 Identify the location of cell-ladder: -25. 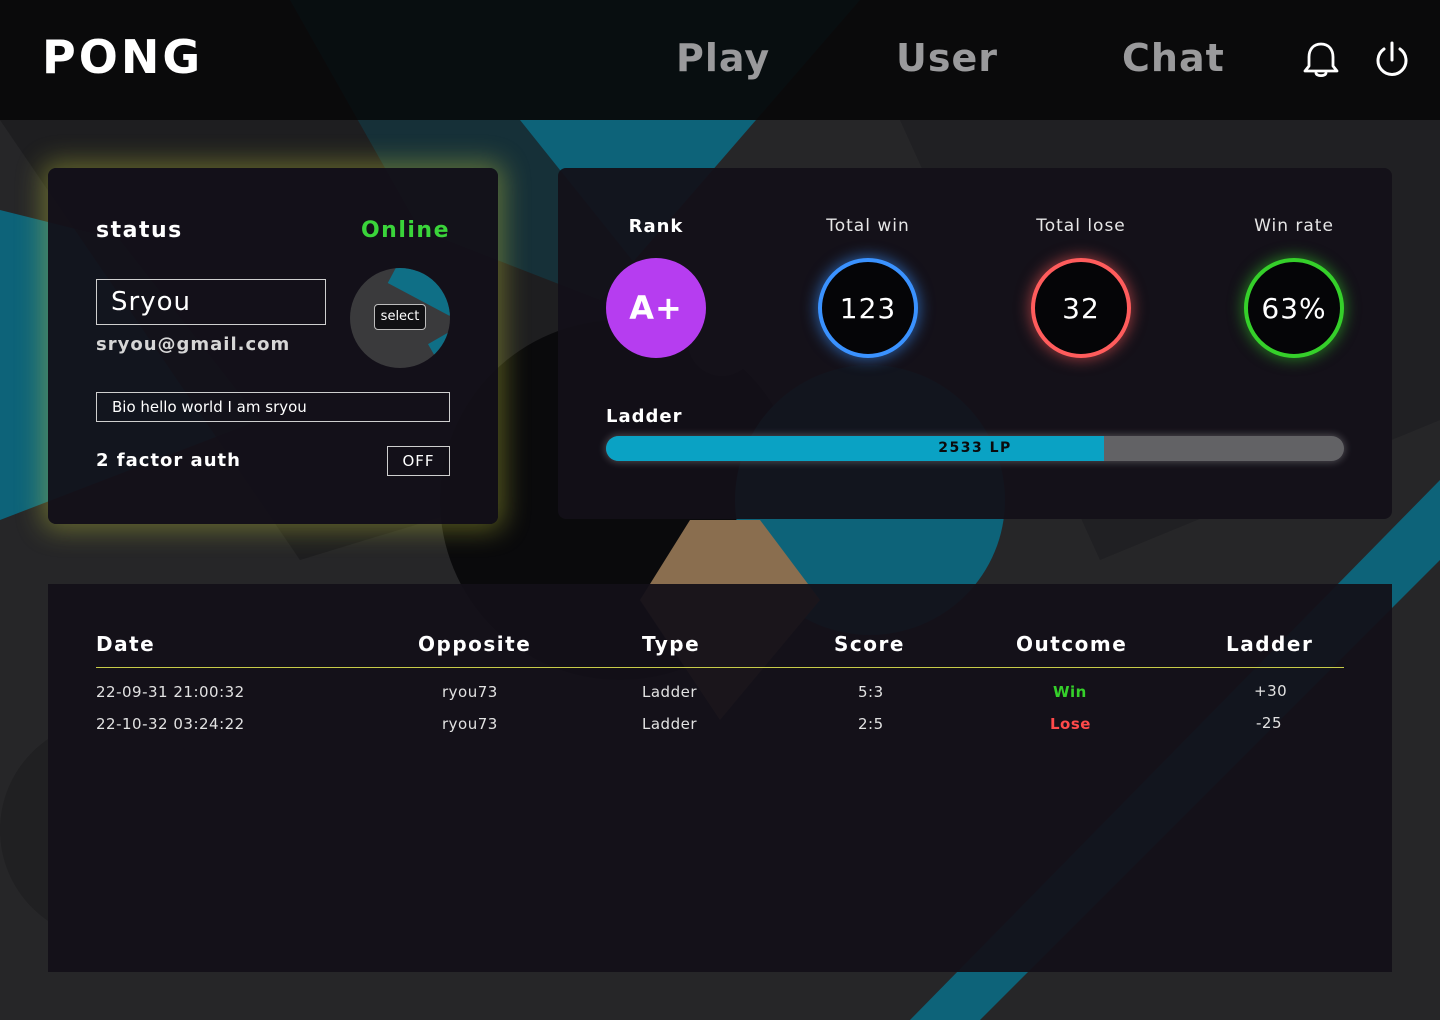
(1269, 723).